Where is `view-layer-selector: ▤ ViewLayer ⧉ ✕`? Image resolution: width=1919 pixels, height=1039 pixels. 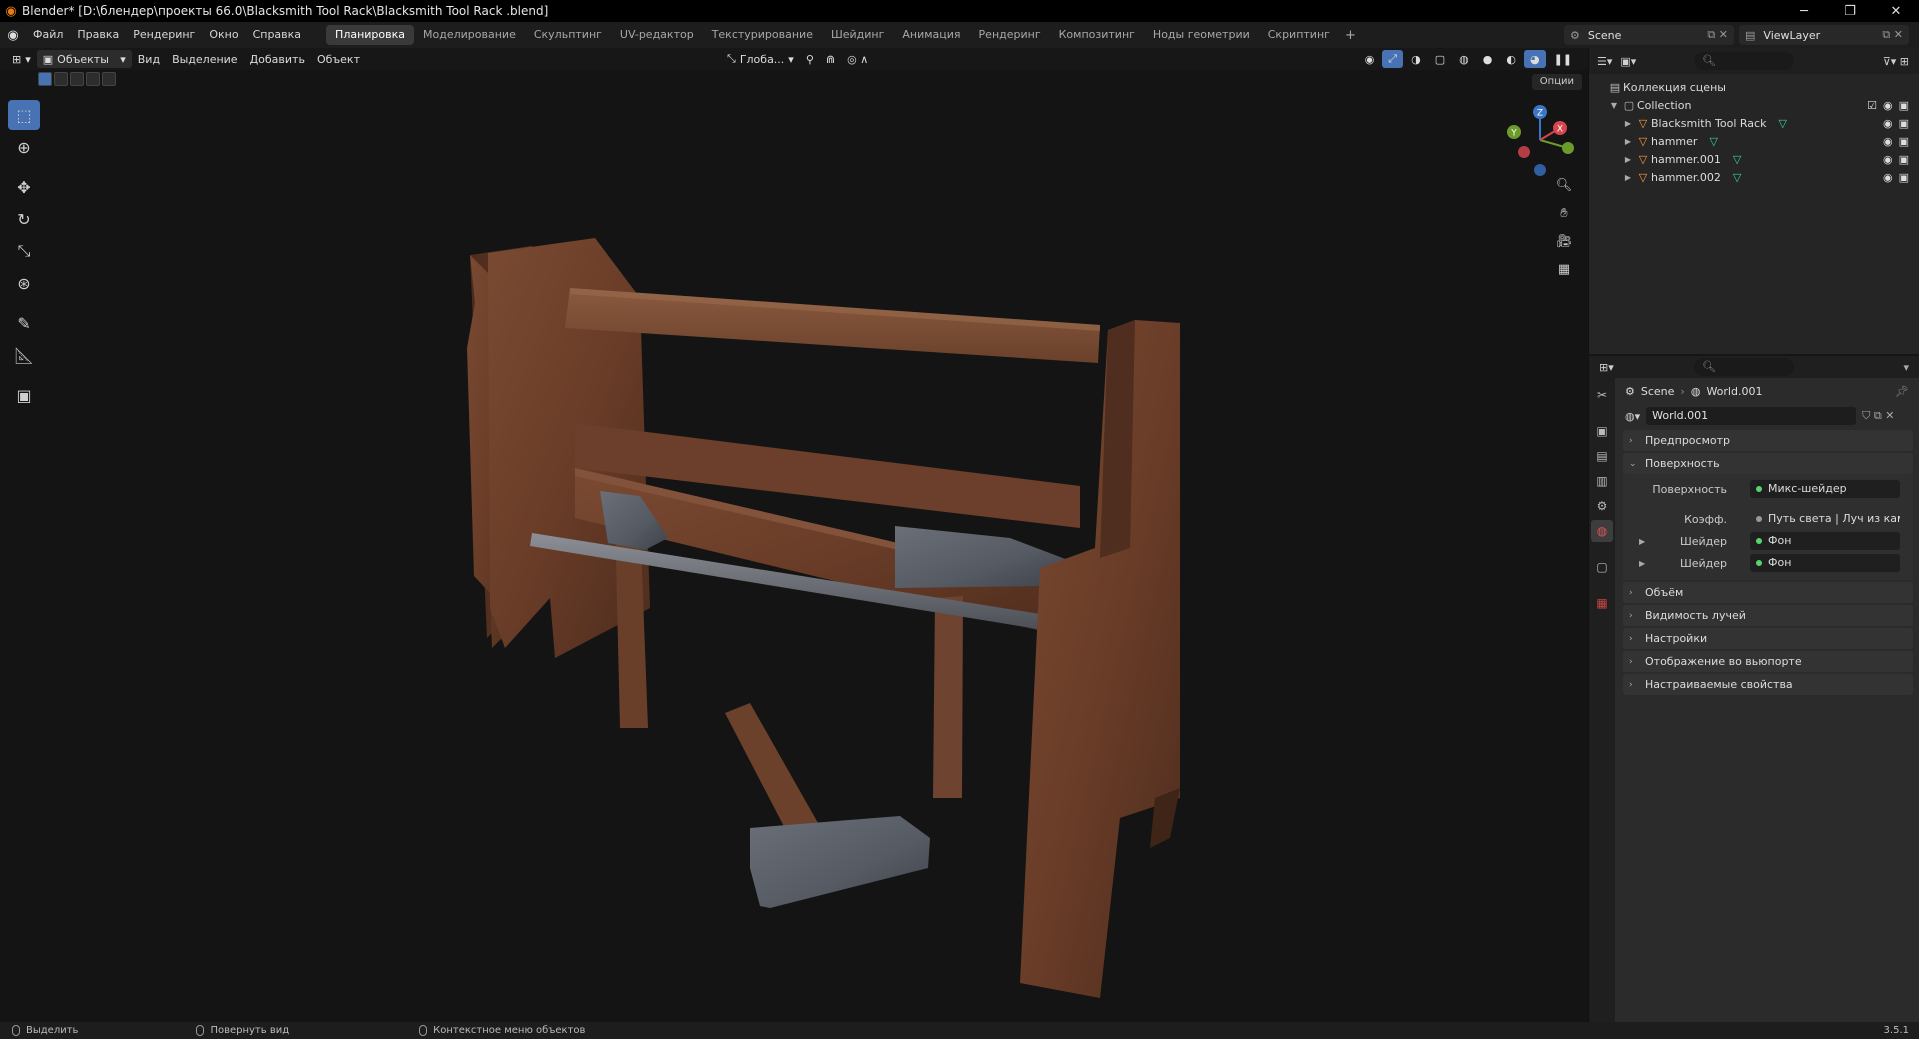 view-layer-selector: ▤ ViewLayer ⧉ ✕ is located at coordinates (1824, 35).